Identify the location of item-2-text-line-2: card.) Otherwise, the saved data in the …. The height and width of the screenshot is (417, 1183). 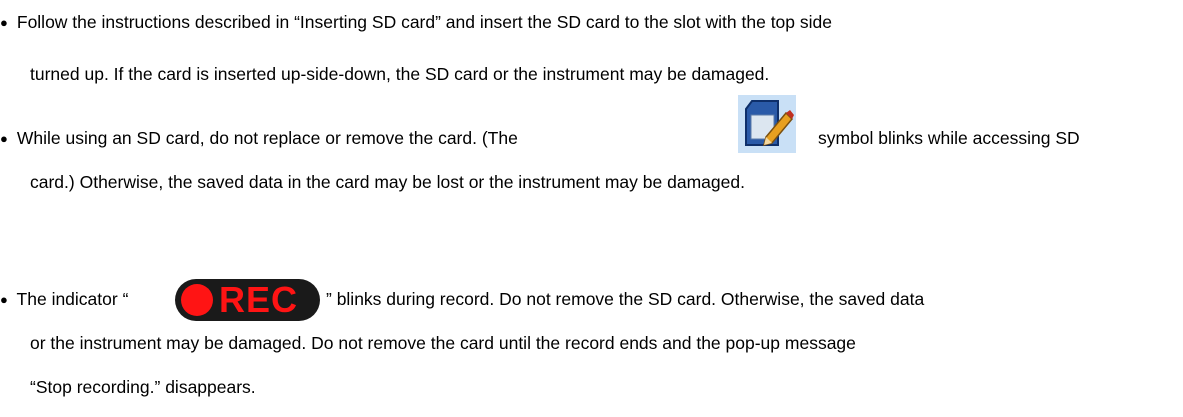
(387, 182).